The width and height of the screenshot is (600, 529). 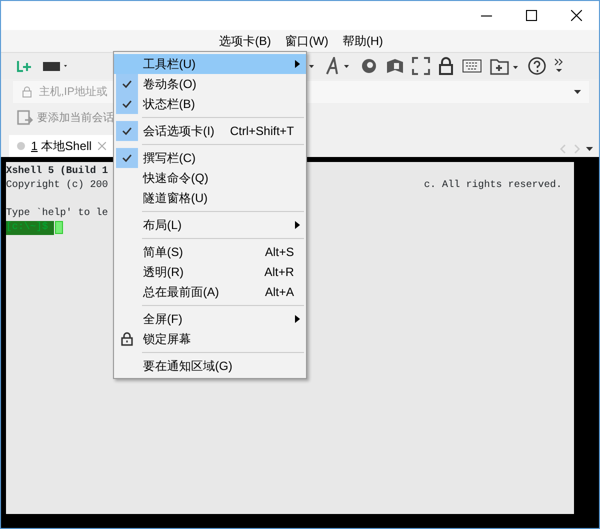 What do you see at coordinates (493, 186) in the screenshot?
I see `terminal-line: c. All rights reserved.` at bounding box center [493, 186].